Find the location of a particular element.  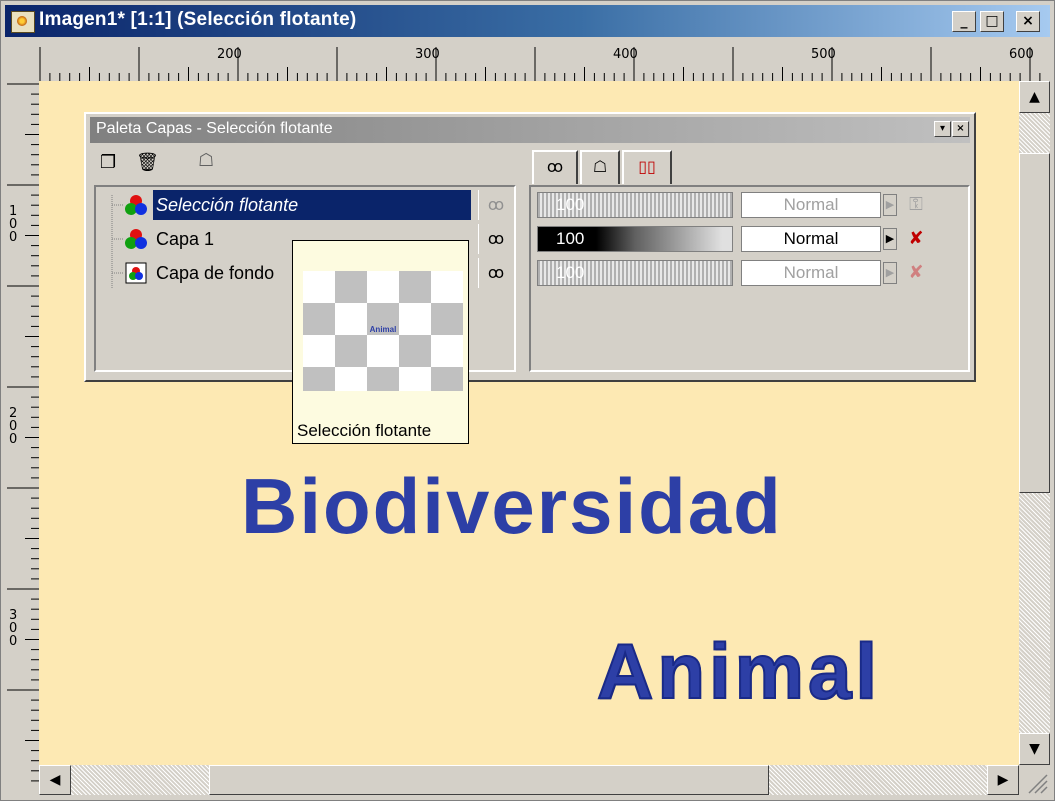

group-tab: ▯▯ is located at coordinates (647, 167).